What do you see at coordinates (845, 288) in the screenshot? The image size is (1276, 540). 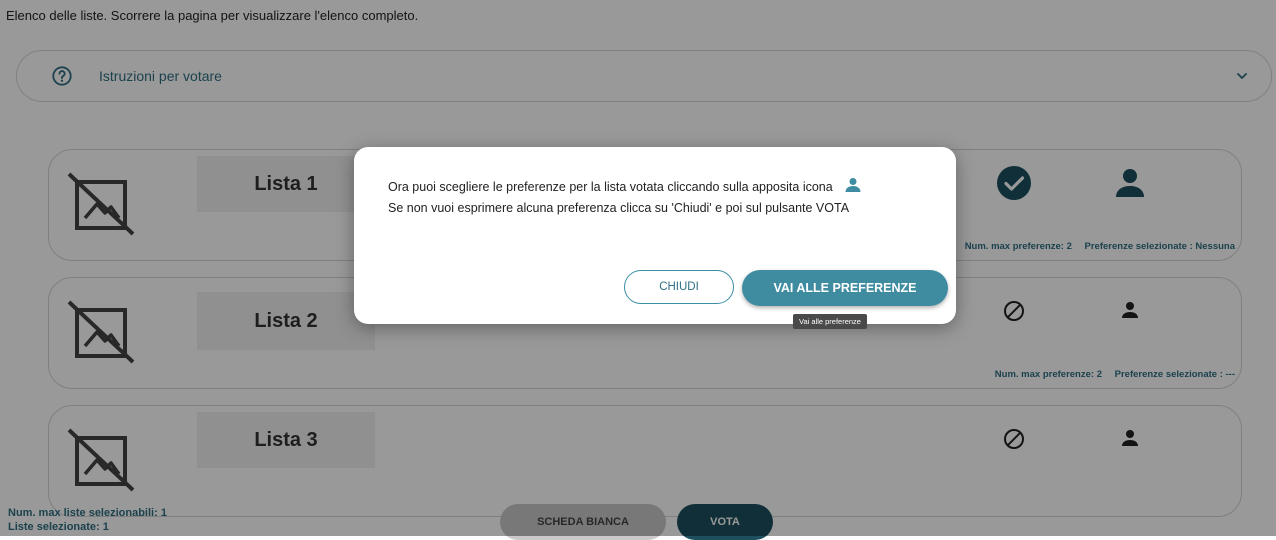 I see `go-to-preferences-button: VAI ALLE PREFERENZE` at bounding box center [845, 288].